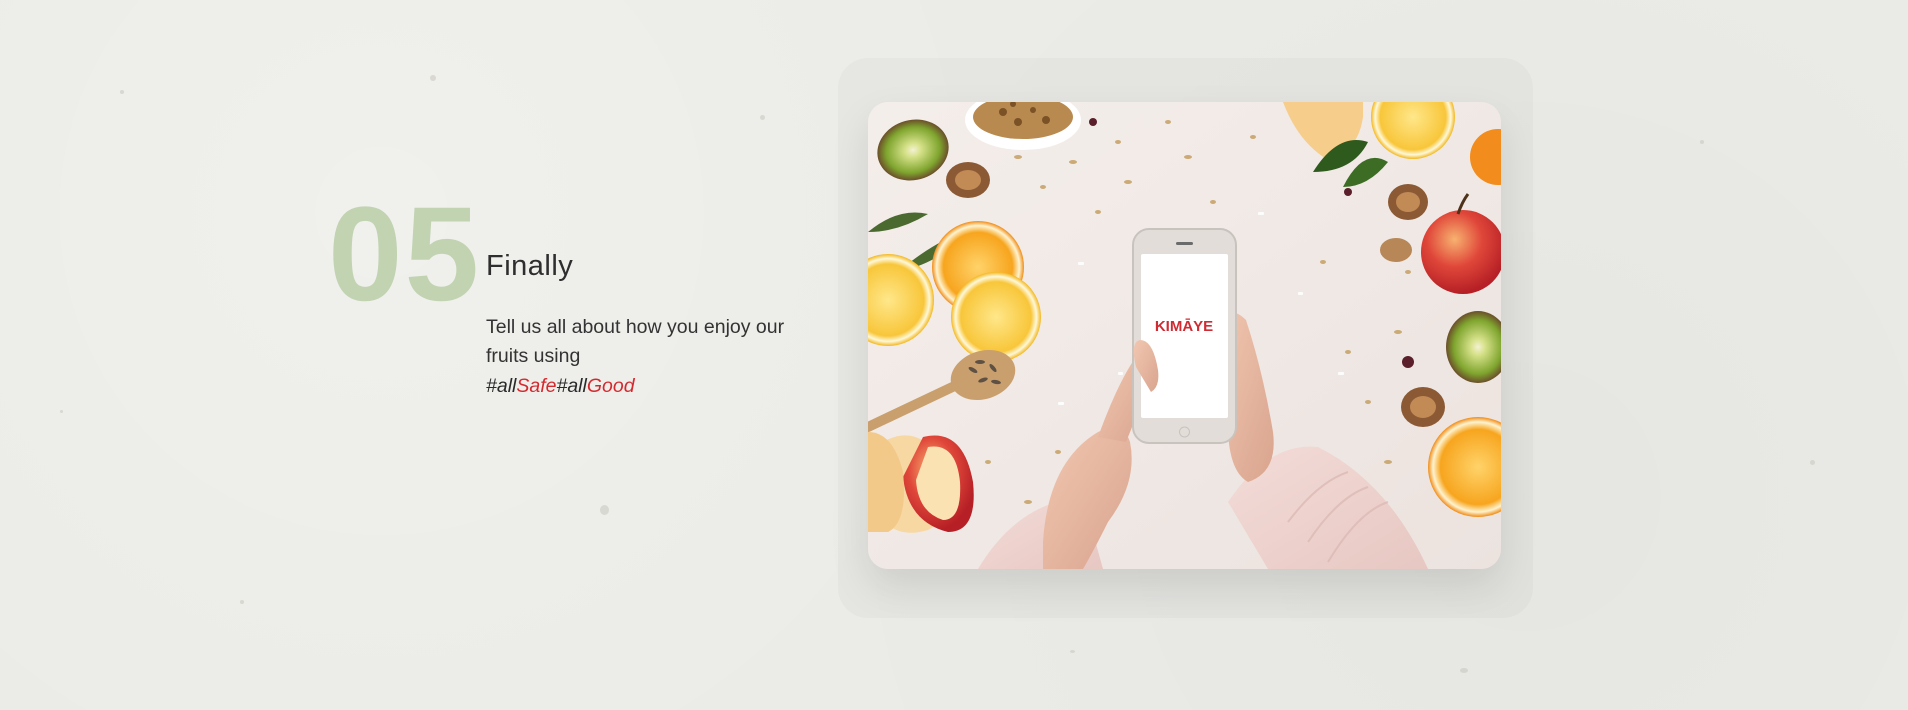 The width and height of the screenshot is (1908, 710). What do you see at coordinates (405, 254) in the screenshot?
I see `step-number: 05` at bounding box center [405, 254].